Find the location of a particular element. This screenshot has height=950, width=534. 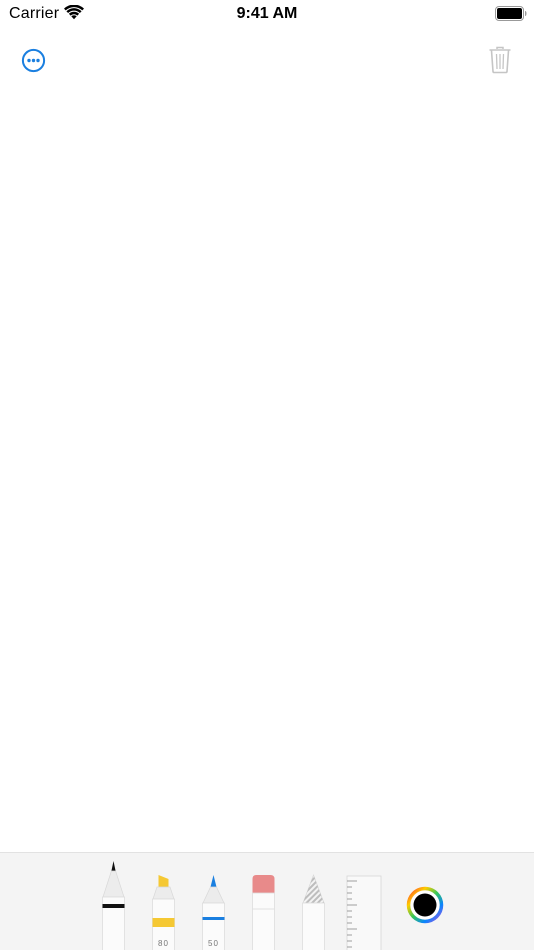

trash-icon is located at coordinates (500, 60).